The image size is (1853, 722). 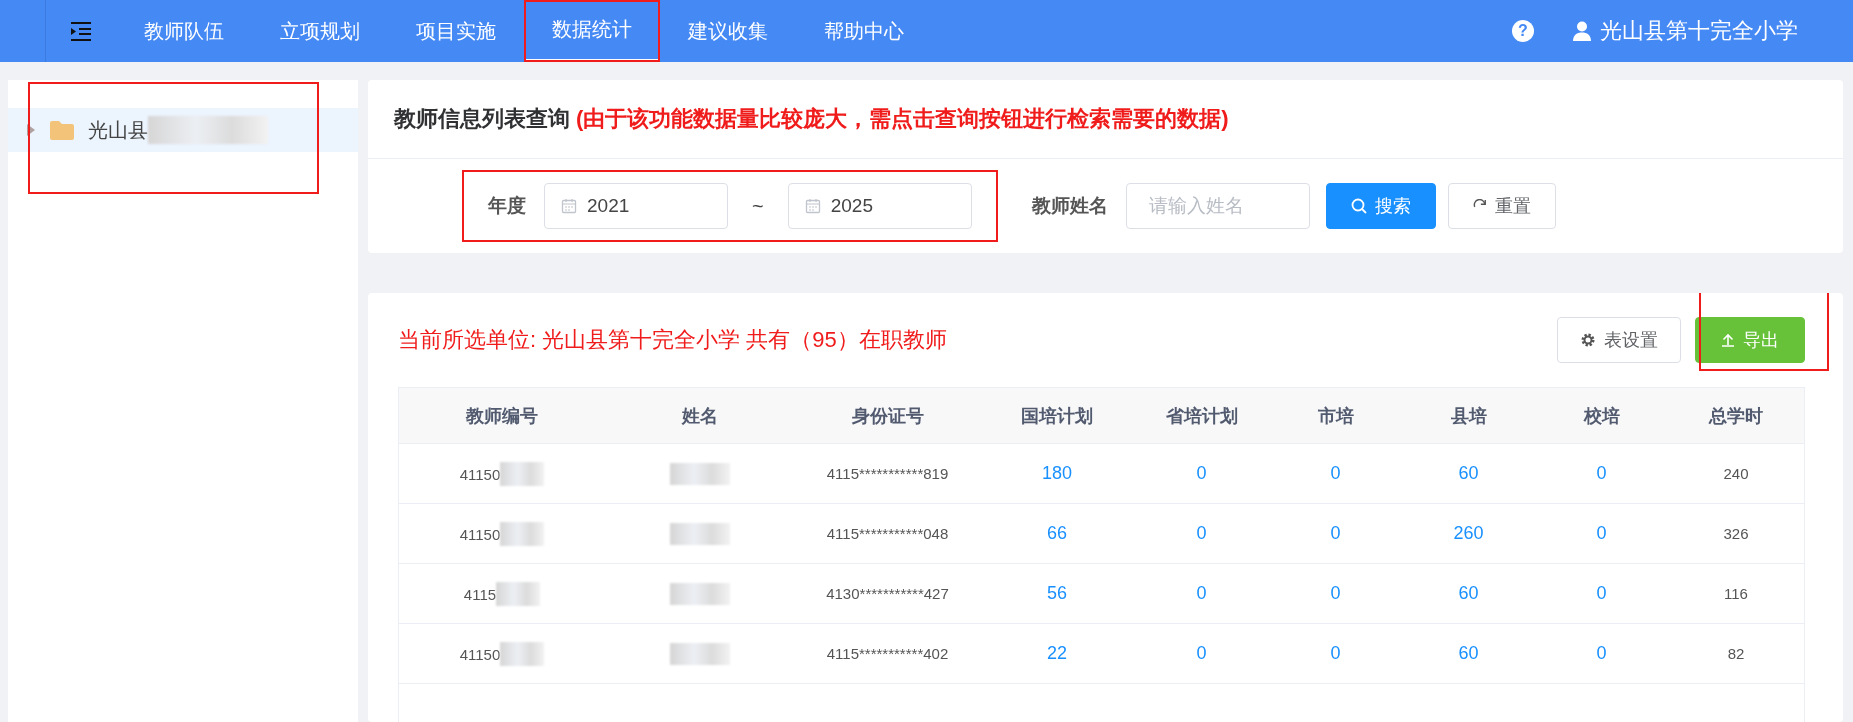 What do you see at coordinates (1057, 533) in the screenshot?
I see `hours-link: 66` at bounding box center [1057, 533].